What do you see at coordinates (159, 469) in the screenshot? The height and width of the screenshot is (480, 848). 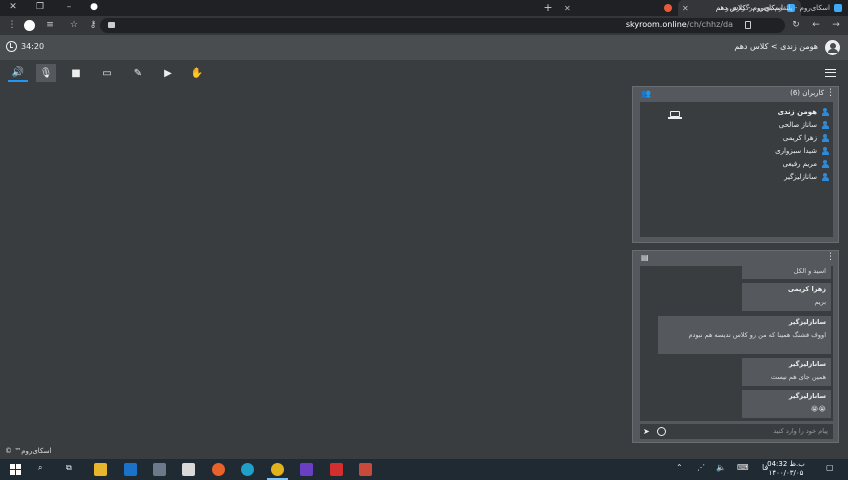 I see `calculator-icon` at bounding box center [159, 469].